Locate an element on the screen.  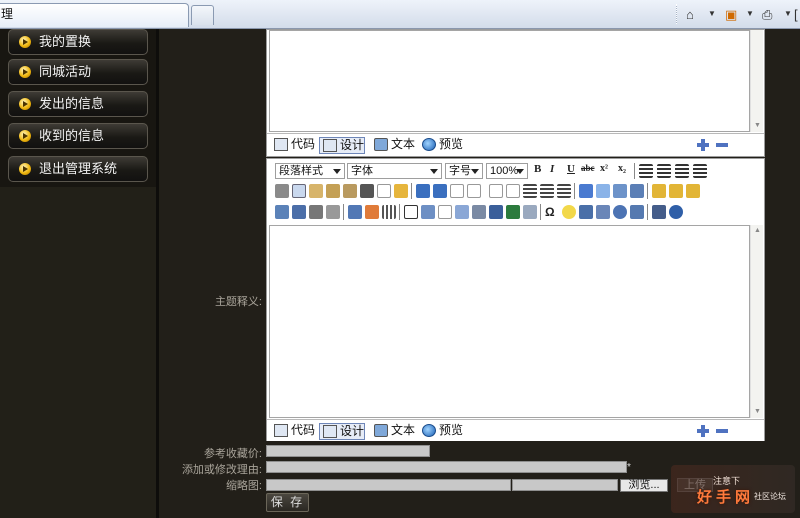
emoticon-icon is located at coordinates (569, 212).